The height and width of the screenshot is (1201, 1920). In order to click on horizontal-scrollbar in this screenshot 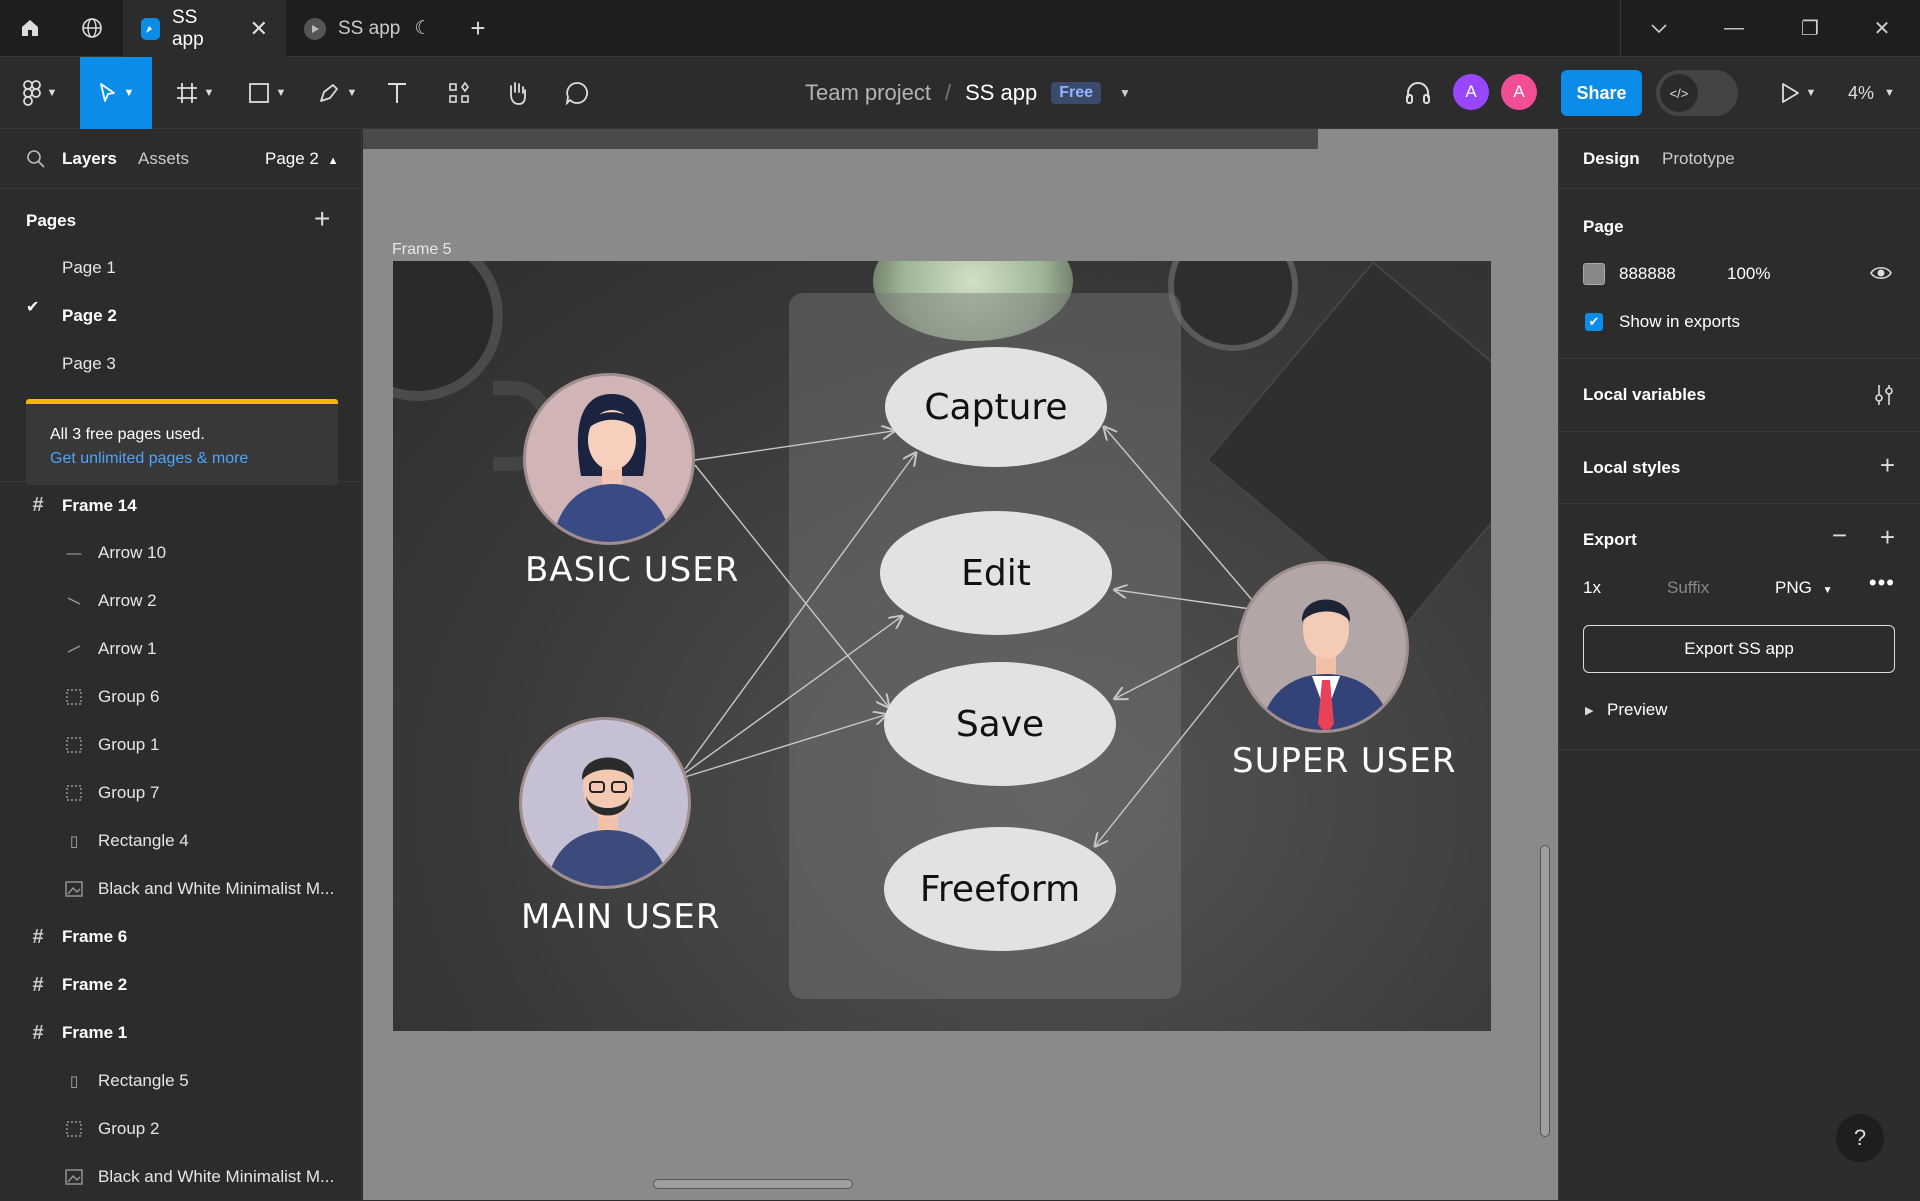, I will do `click(753, 1184)`.